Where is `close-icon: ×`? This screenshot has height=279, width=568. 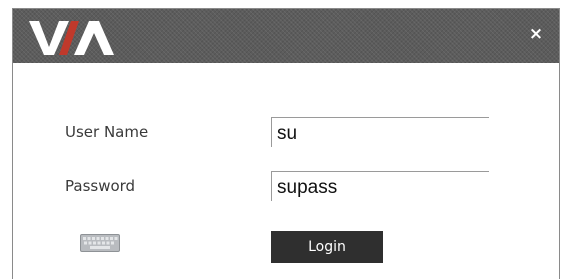 close-icon: × is located at coordinates (536, 34).